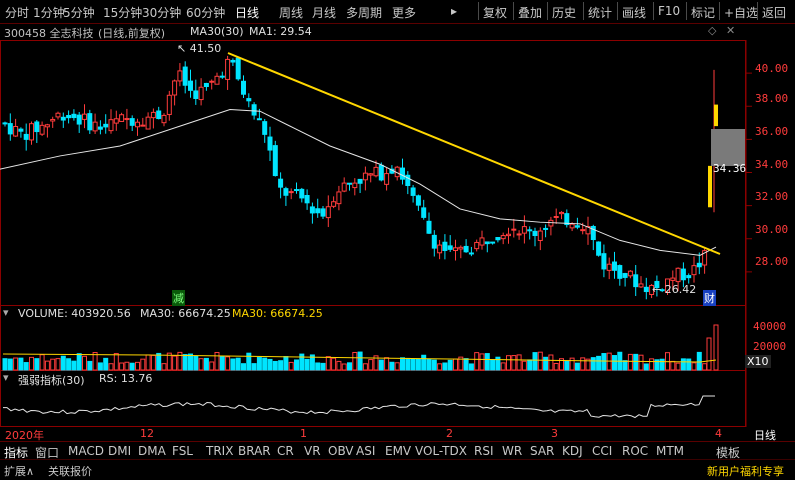 The width and height of the screenshot is (795, 480). What do you see at coordinates (365, 451) in the screenshot?
I see `indicator-tab: ASI` at bounding box center [365, 451].